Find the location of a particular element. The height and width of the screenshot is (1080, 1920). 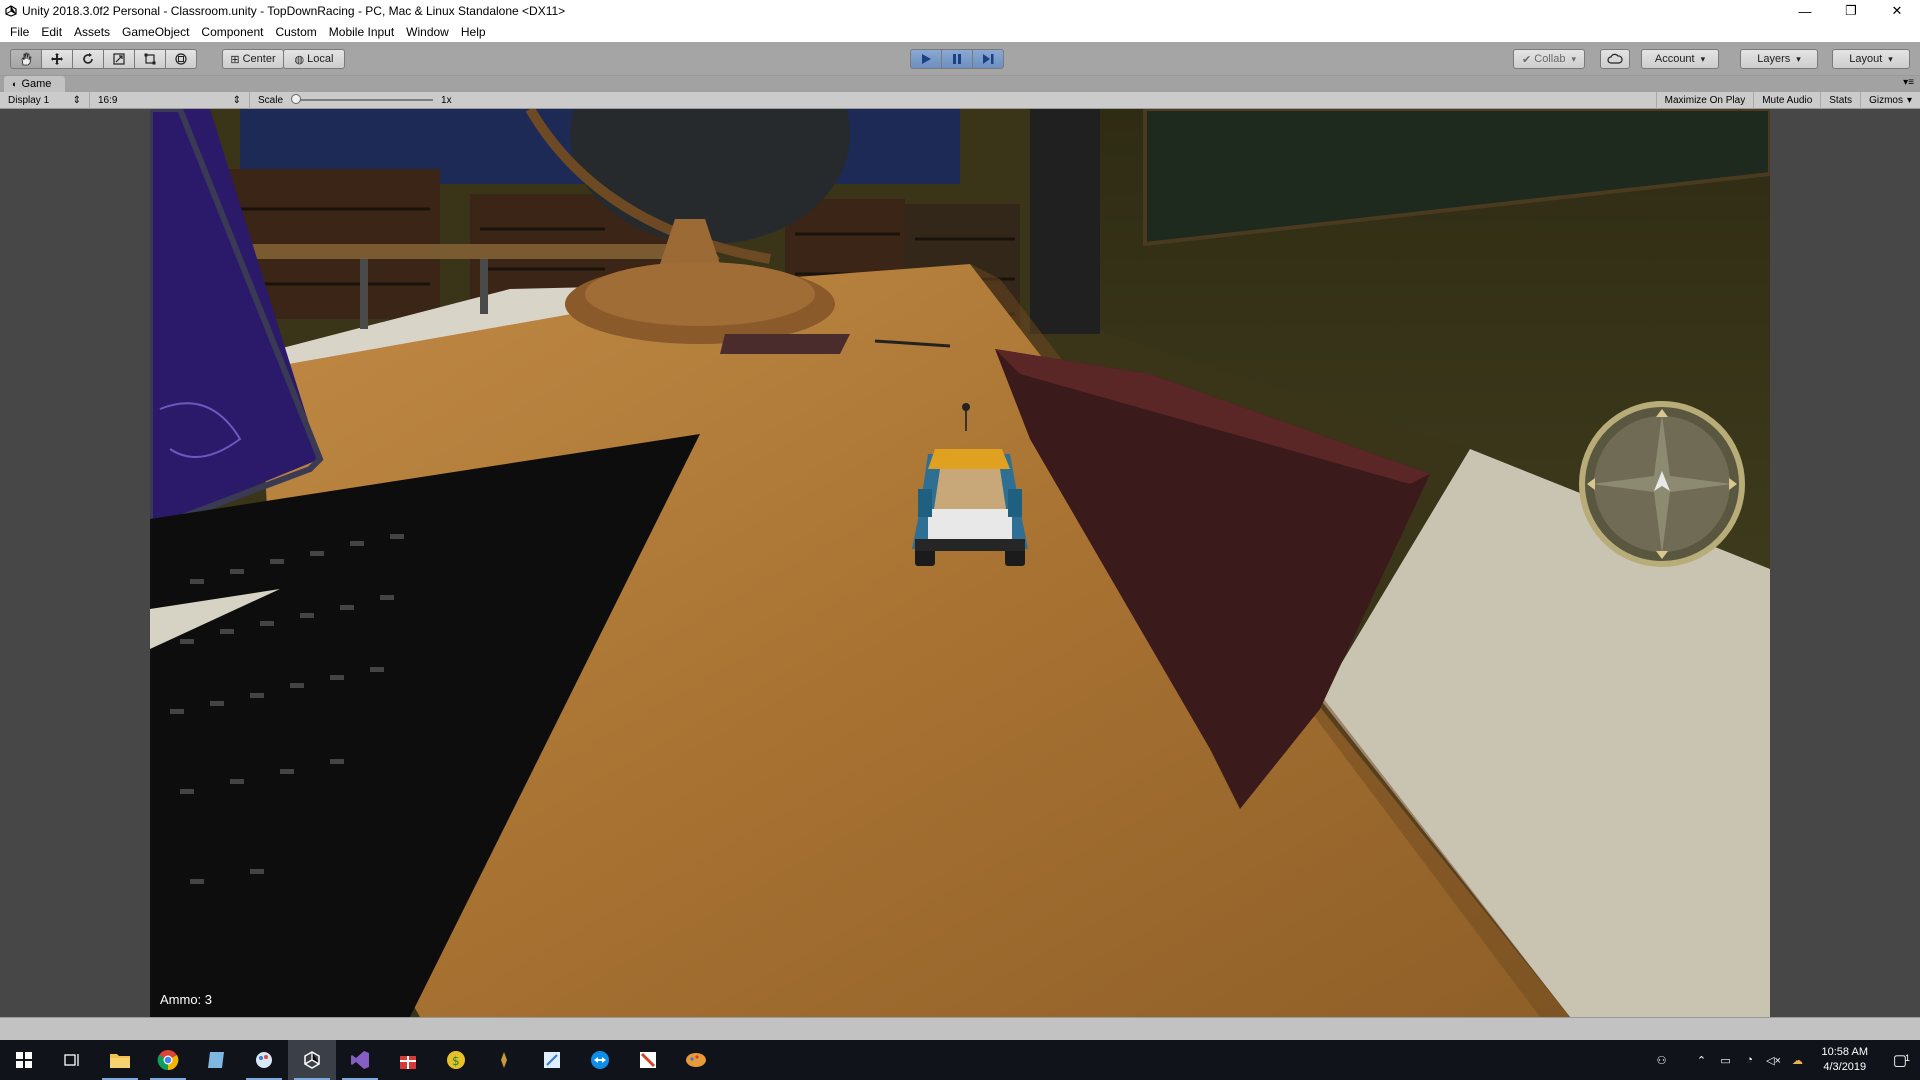

menu-help: Help is located at coordinates (473, 32).